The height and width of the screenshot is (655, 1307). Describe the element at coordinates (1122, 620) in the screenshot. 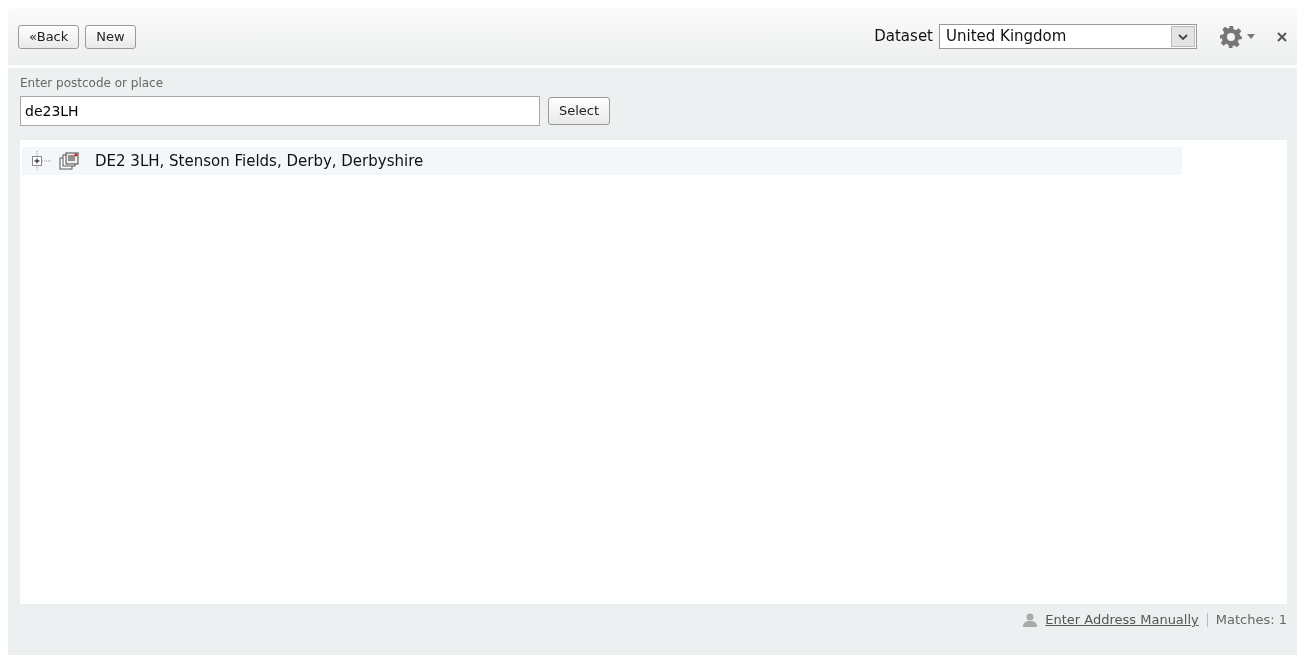

I see `enter-address-manually-link: Enter Address Manually` at that location.